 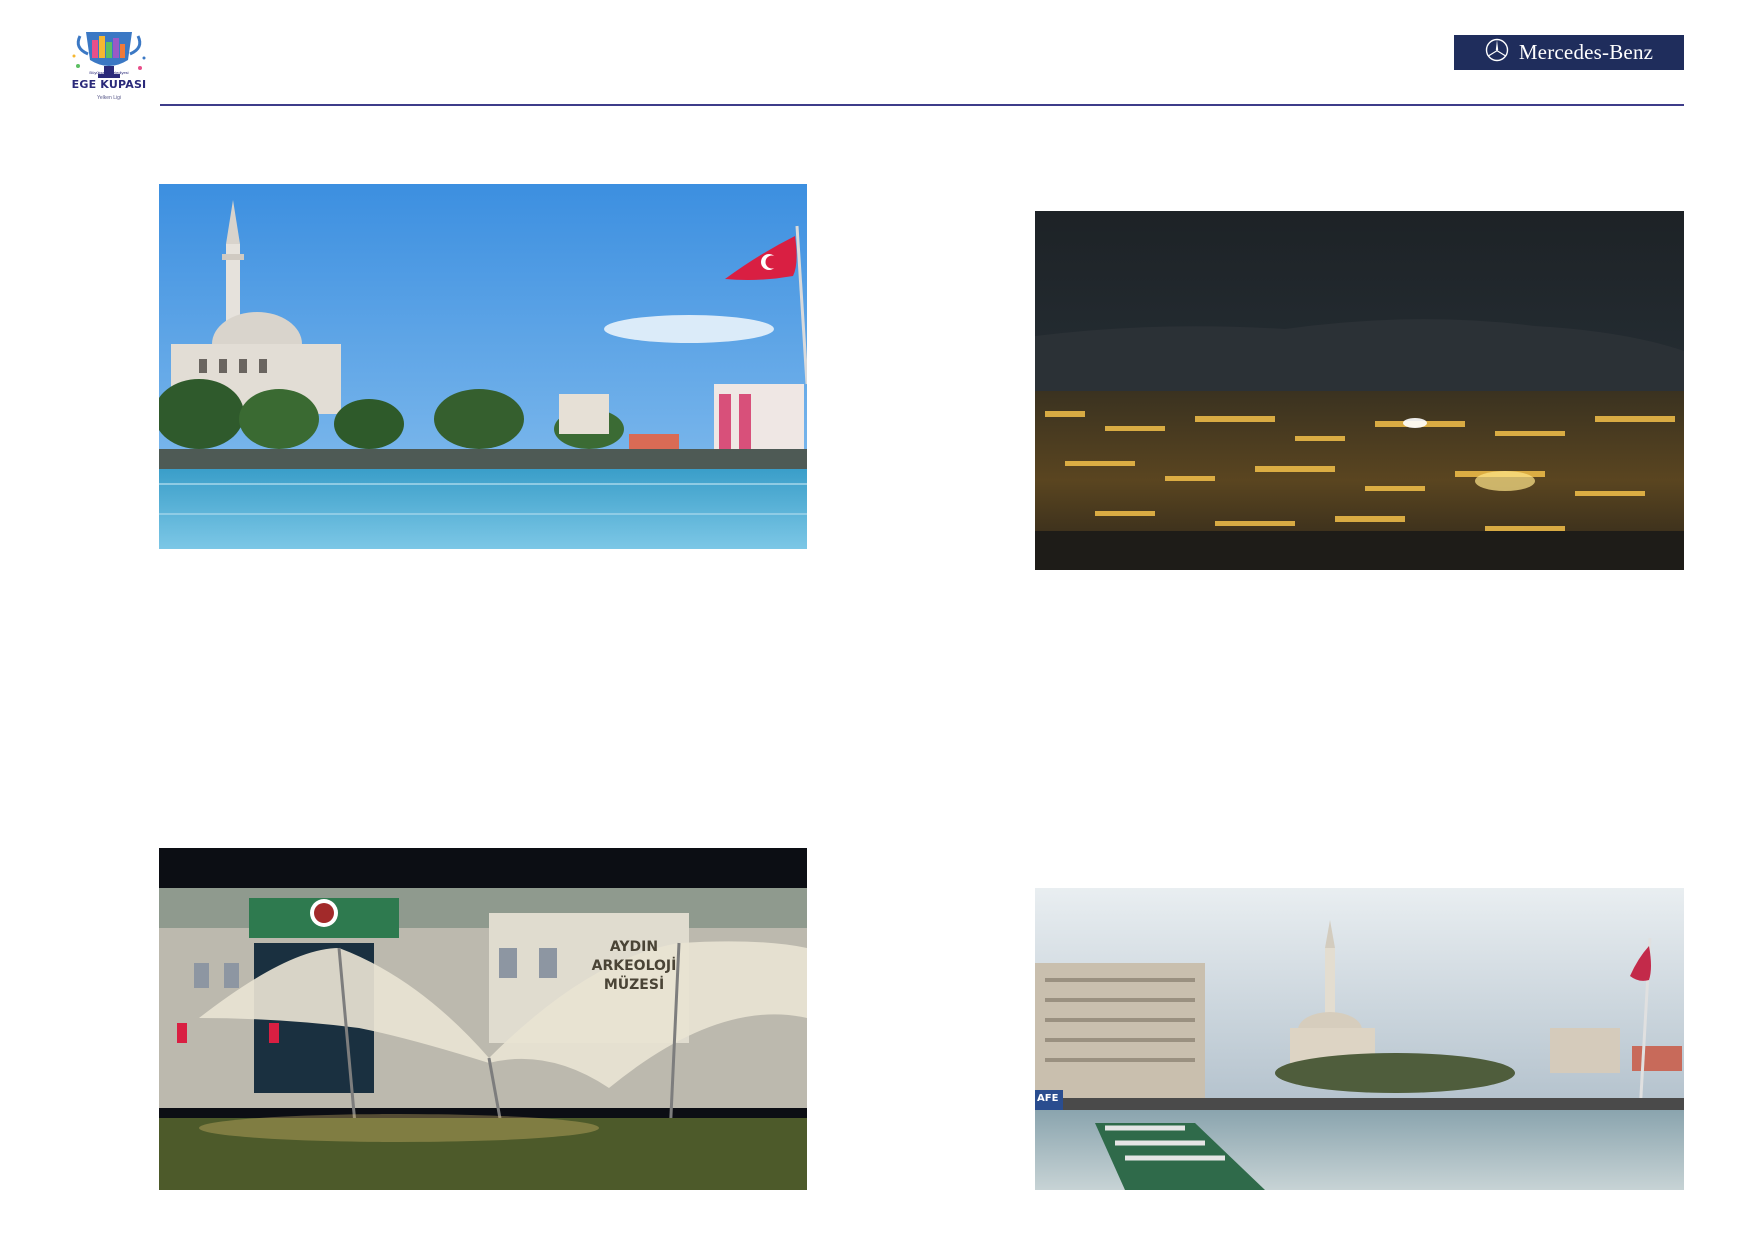 I want to click on header-divider, so click(x=922, y=105).